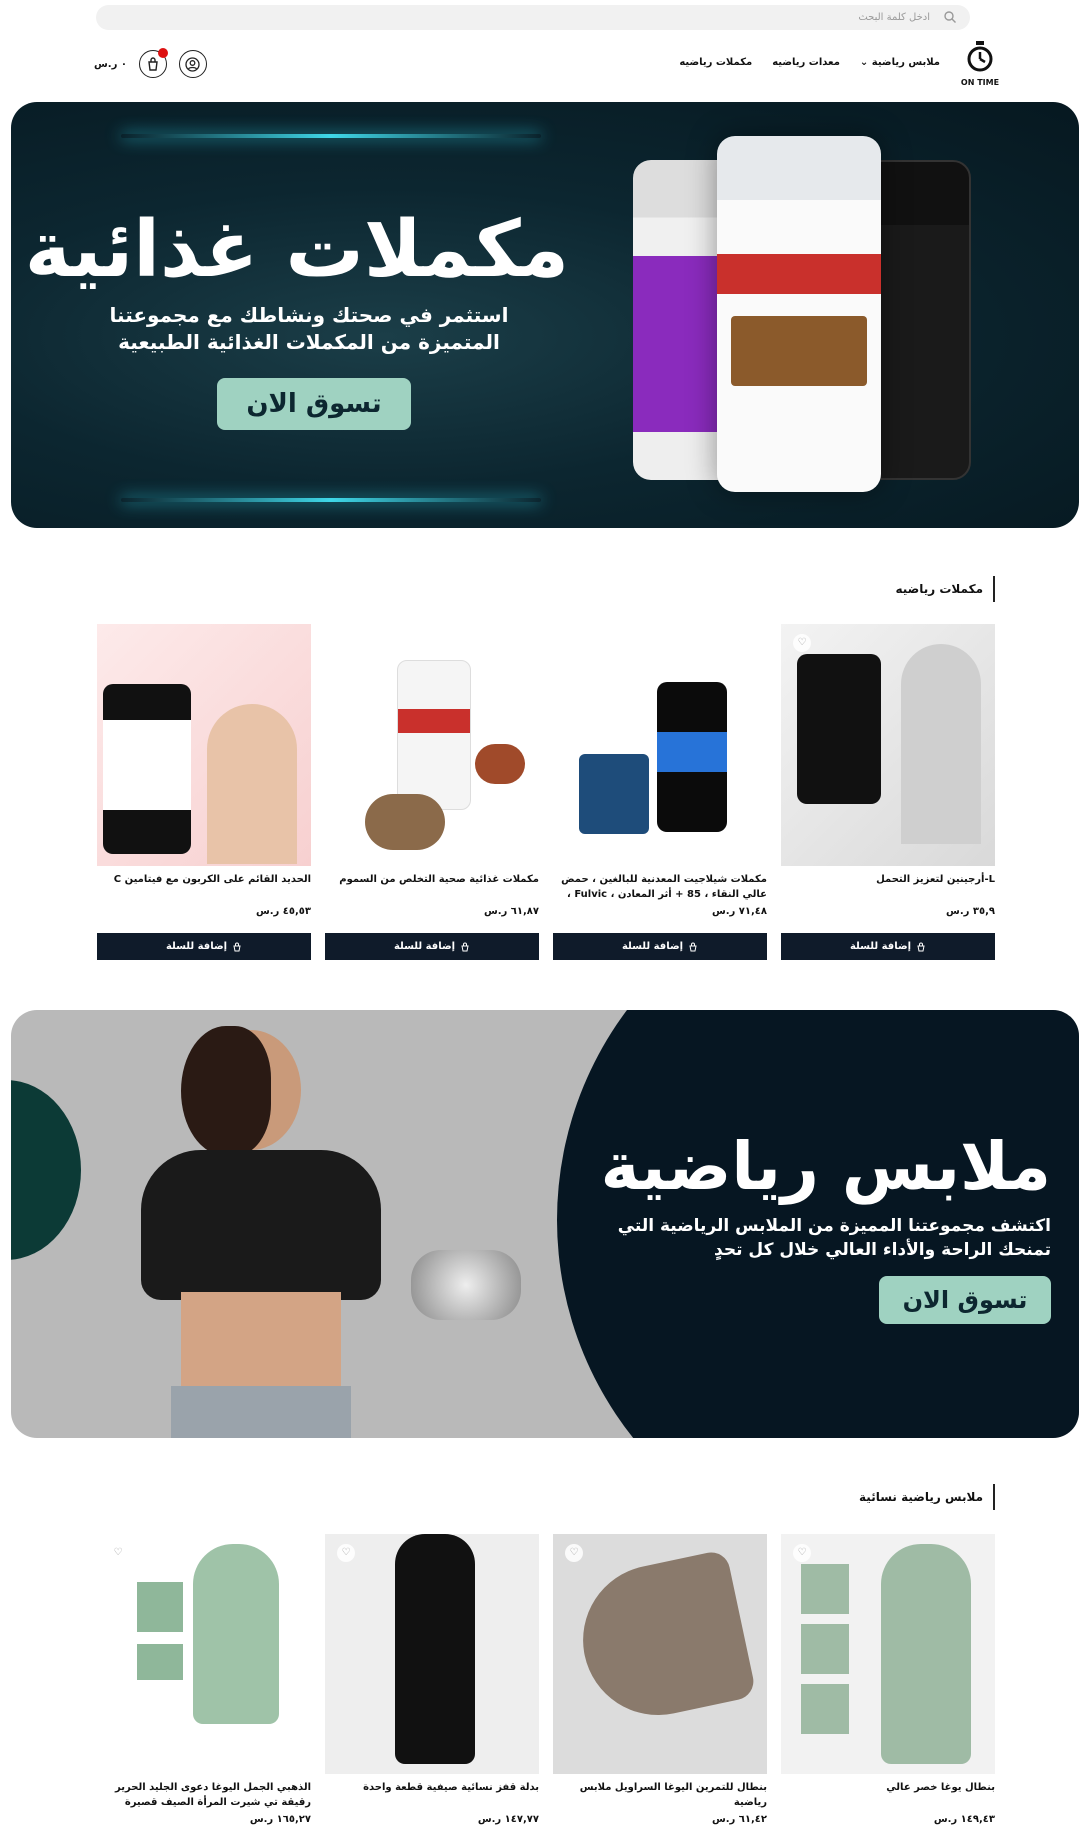  What do you see at coordinates (739, 1819) in the screenshot?
I see `product-price: ٦١,٤٢ ر.س` at bounding box center [739, 1819].